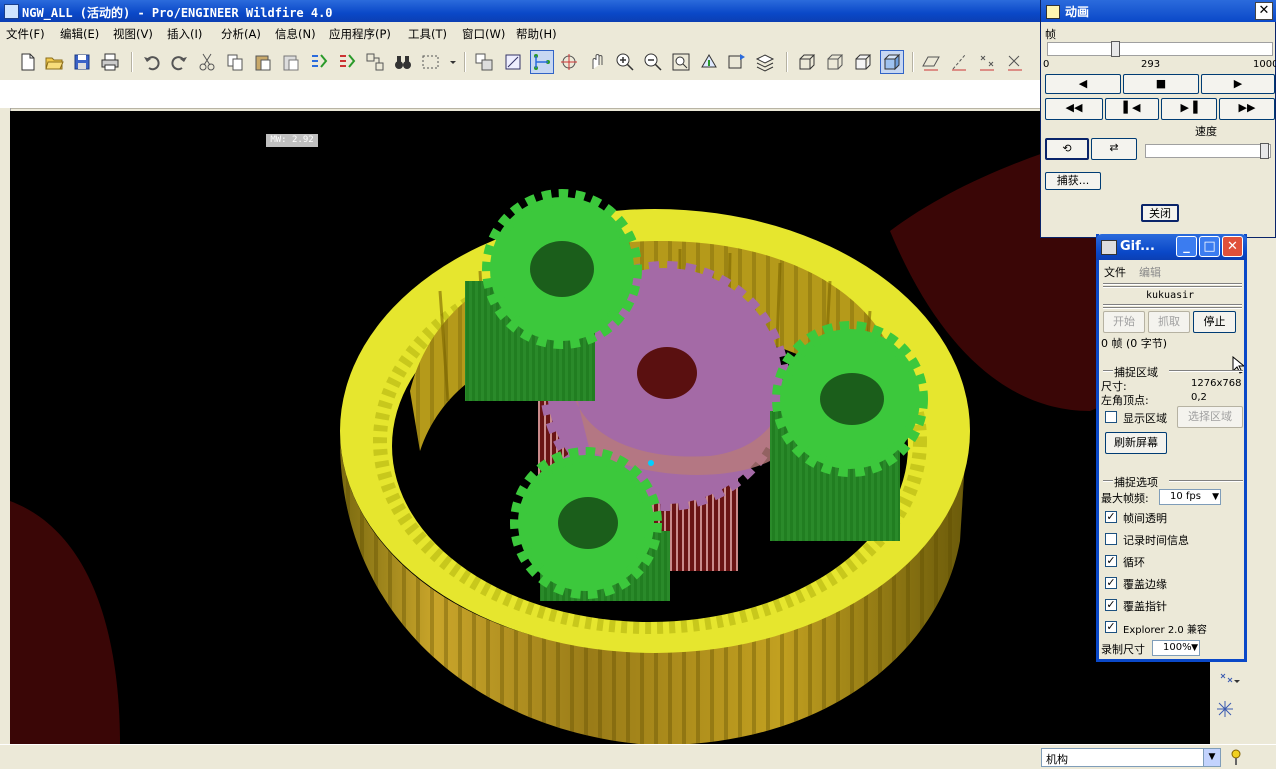 The width and height of the screenshot is (1276, 769). I want to click on step-forward-button: ▶▐, so click(1189, 109).